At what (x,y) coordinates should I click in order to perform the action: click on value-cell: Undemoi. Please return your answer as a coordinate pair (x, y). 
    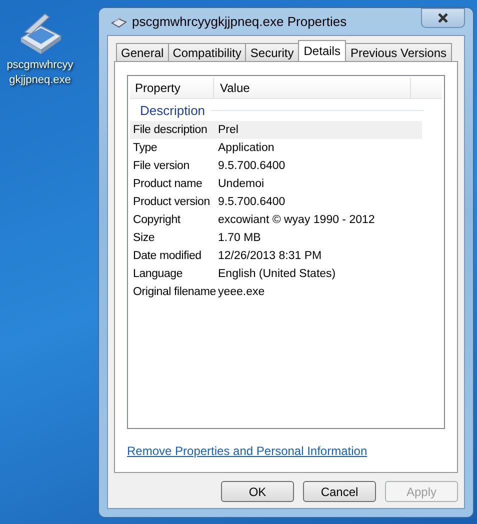
    Looking at the image, I should click on (241, 184).